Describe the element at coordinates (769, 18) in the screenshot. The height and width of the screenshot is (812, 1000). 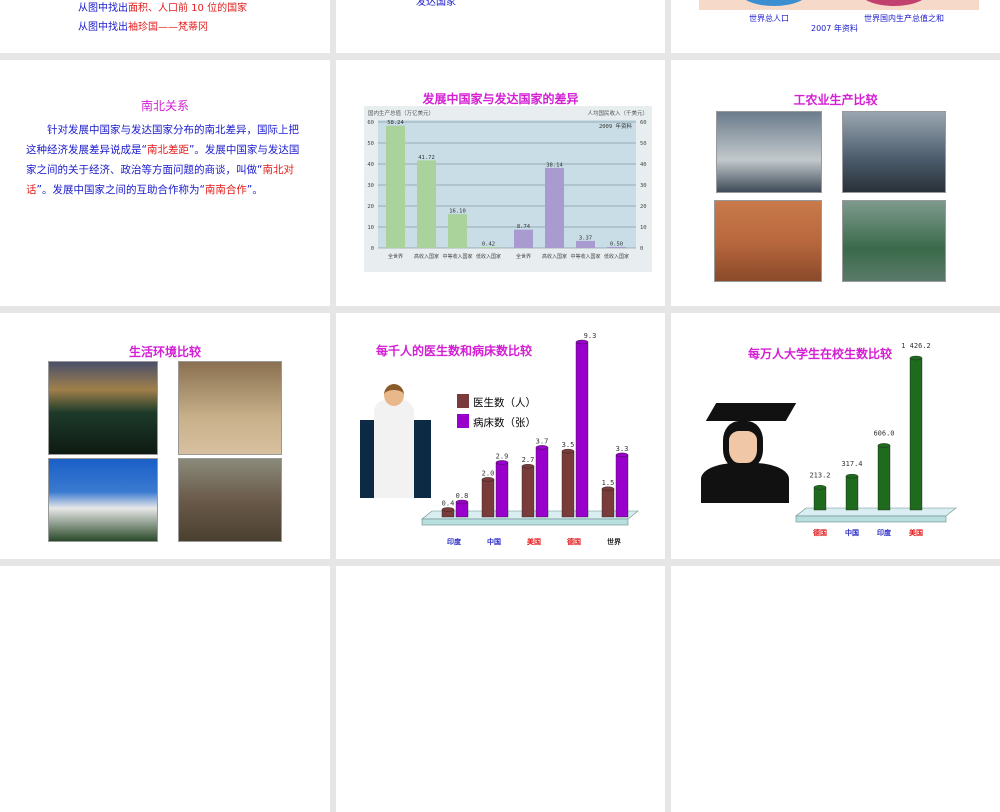
I see `label: 世界总人口` at that location.